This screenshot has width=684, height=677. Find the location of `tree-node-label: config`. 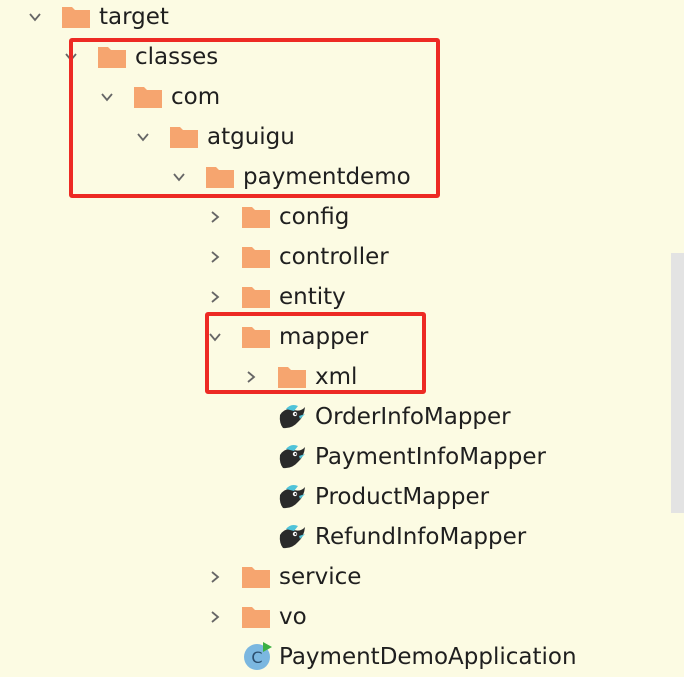

tree-node-label: config is located at coordinates (314, 217).